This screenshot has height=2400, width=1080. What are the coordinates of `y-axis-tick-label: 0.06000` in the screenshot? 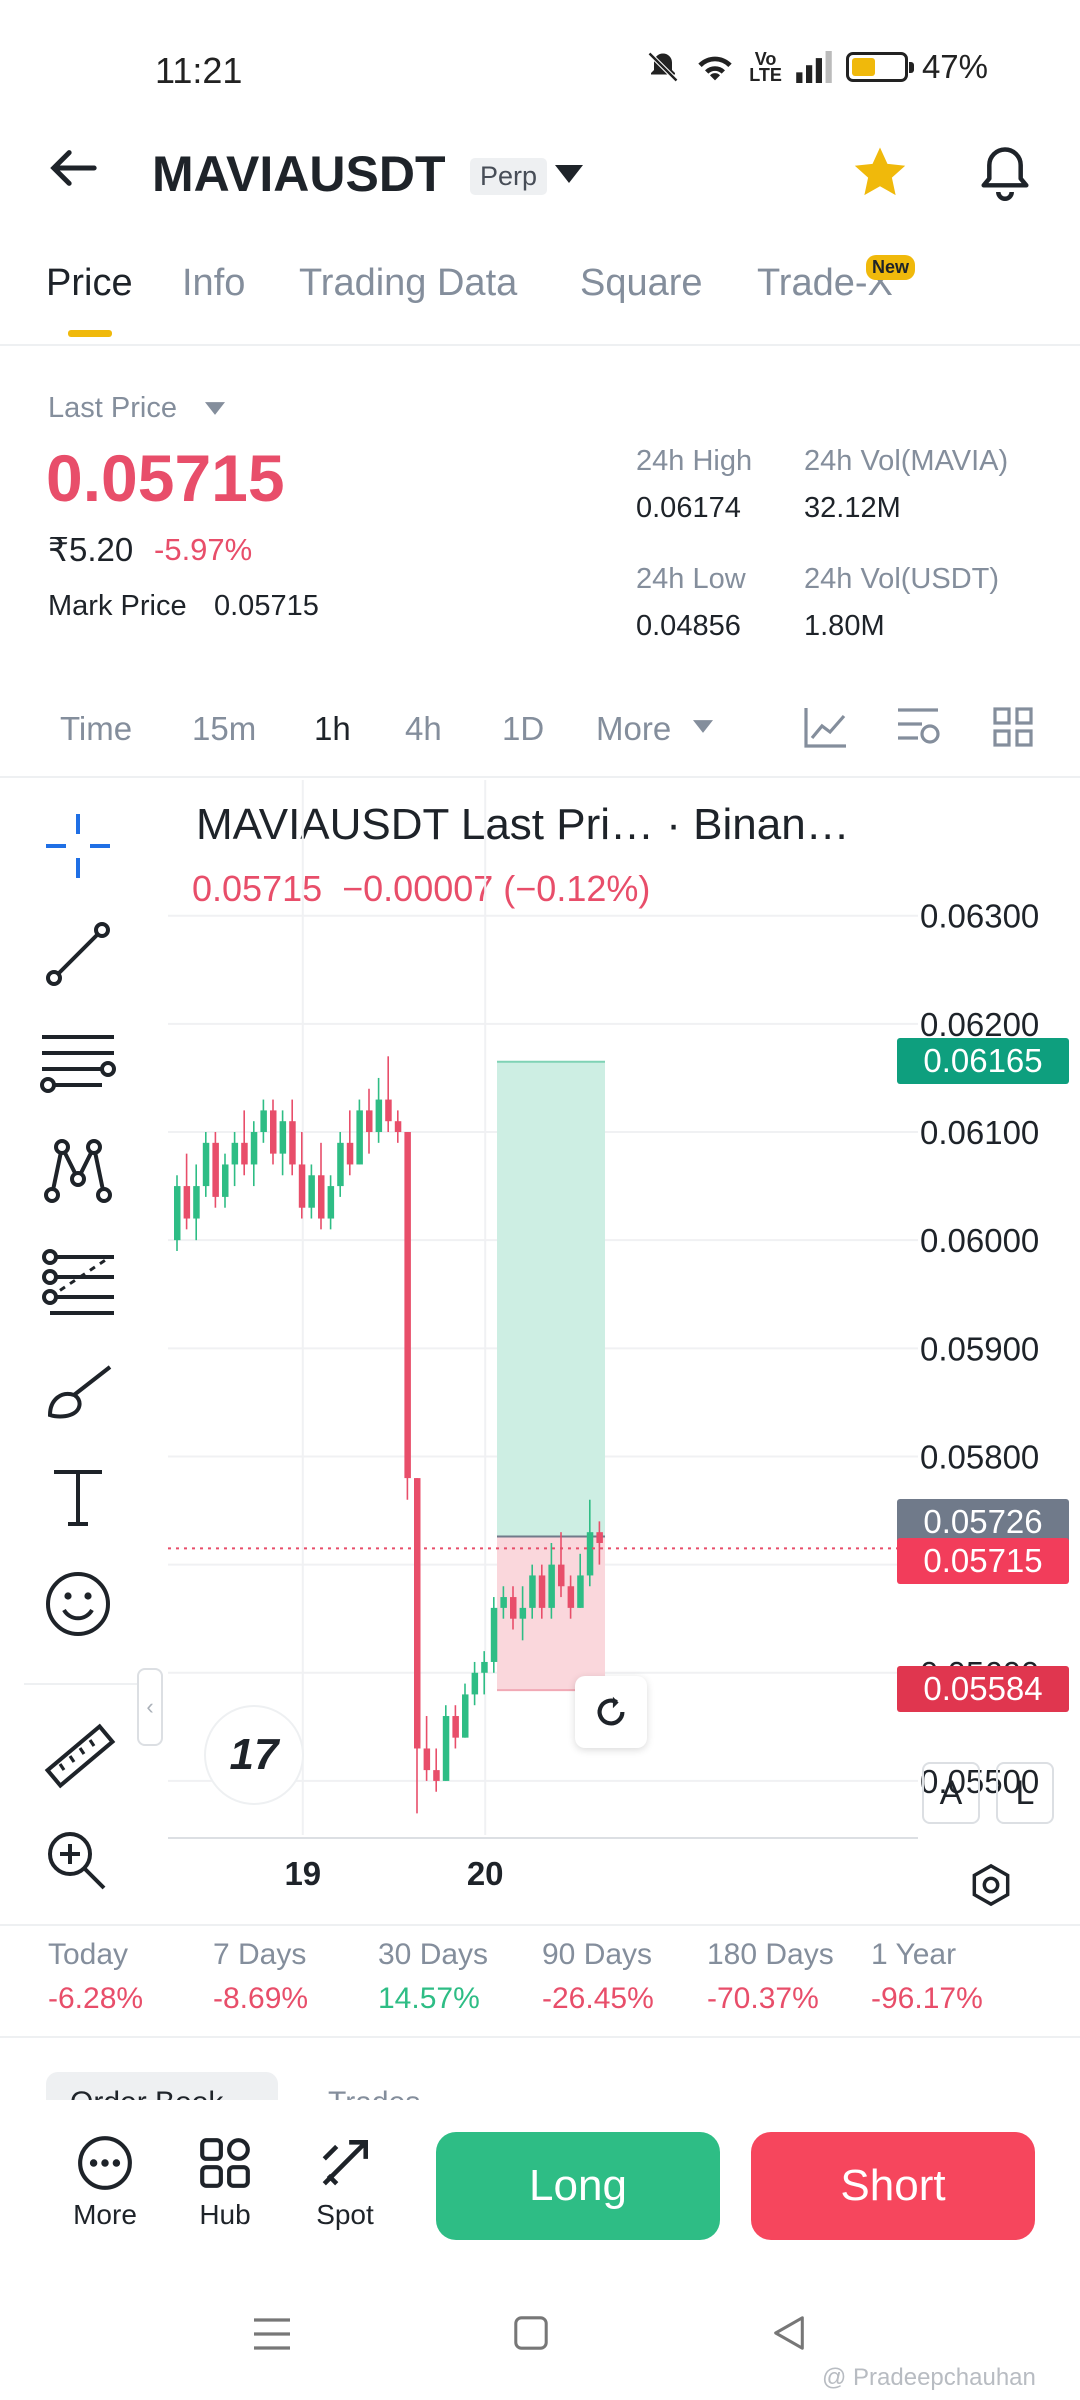 It's located at (979, 1240).